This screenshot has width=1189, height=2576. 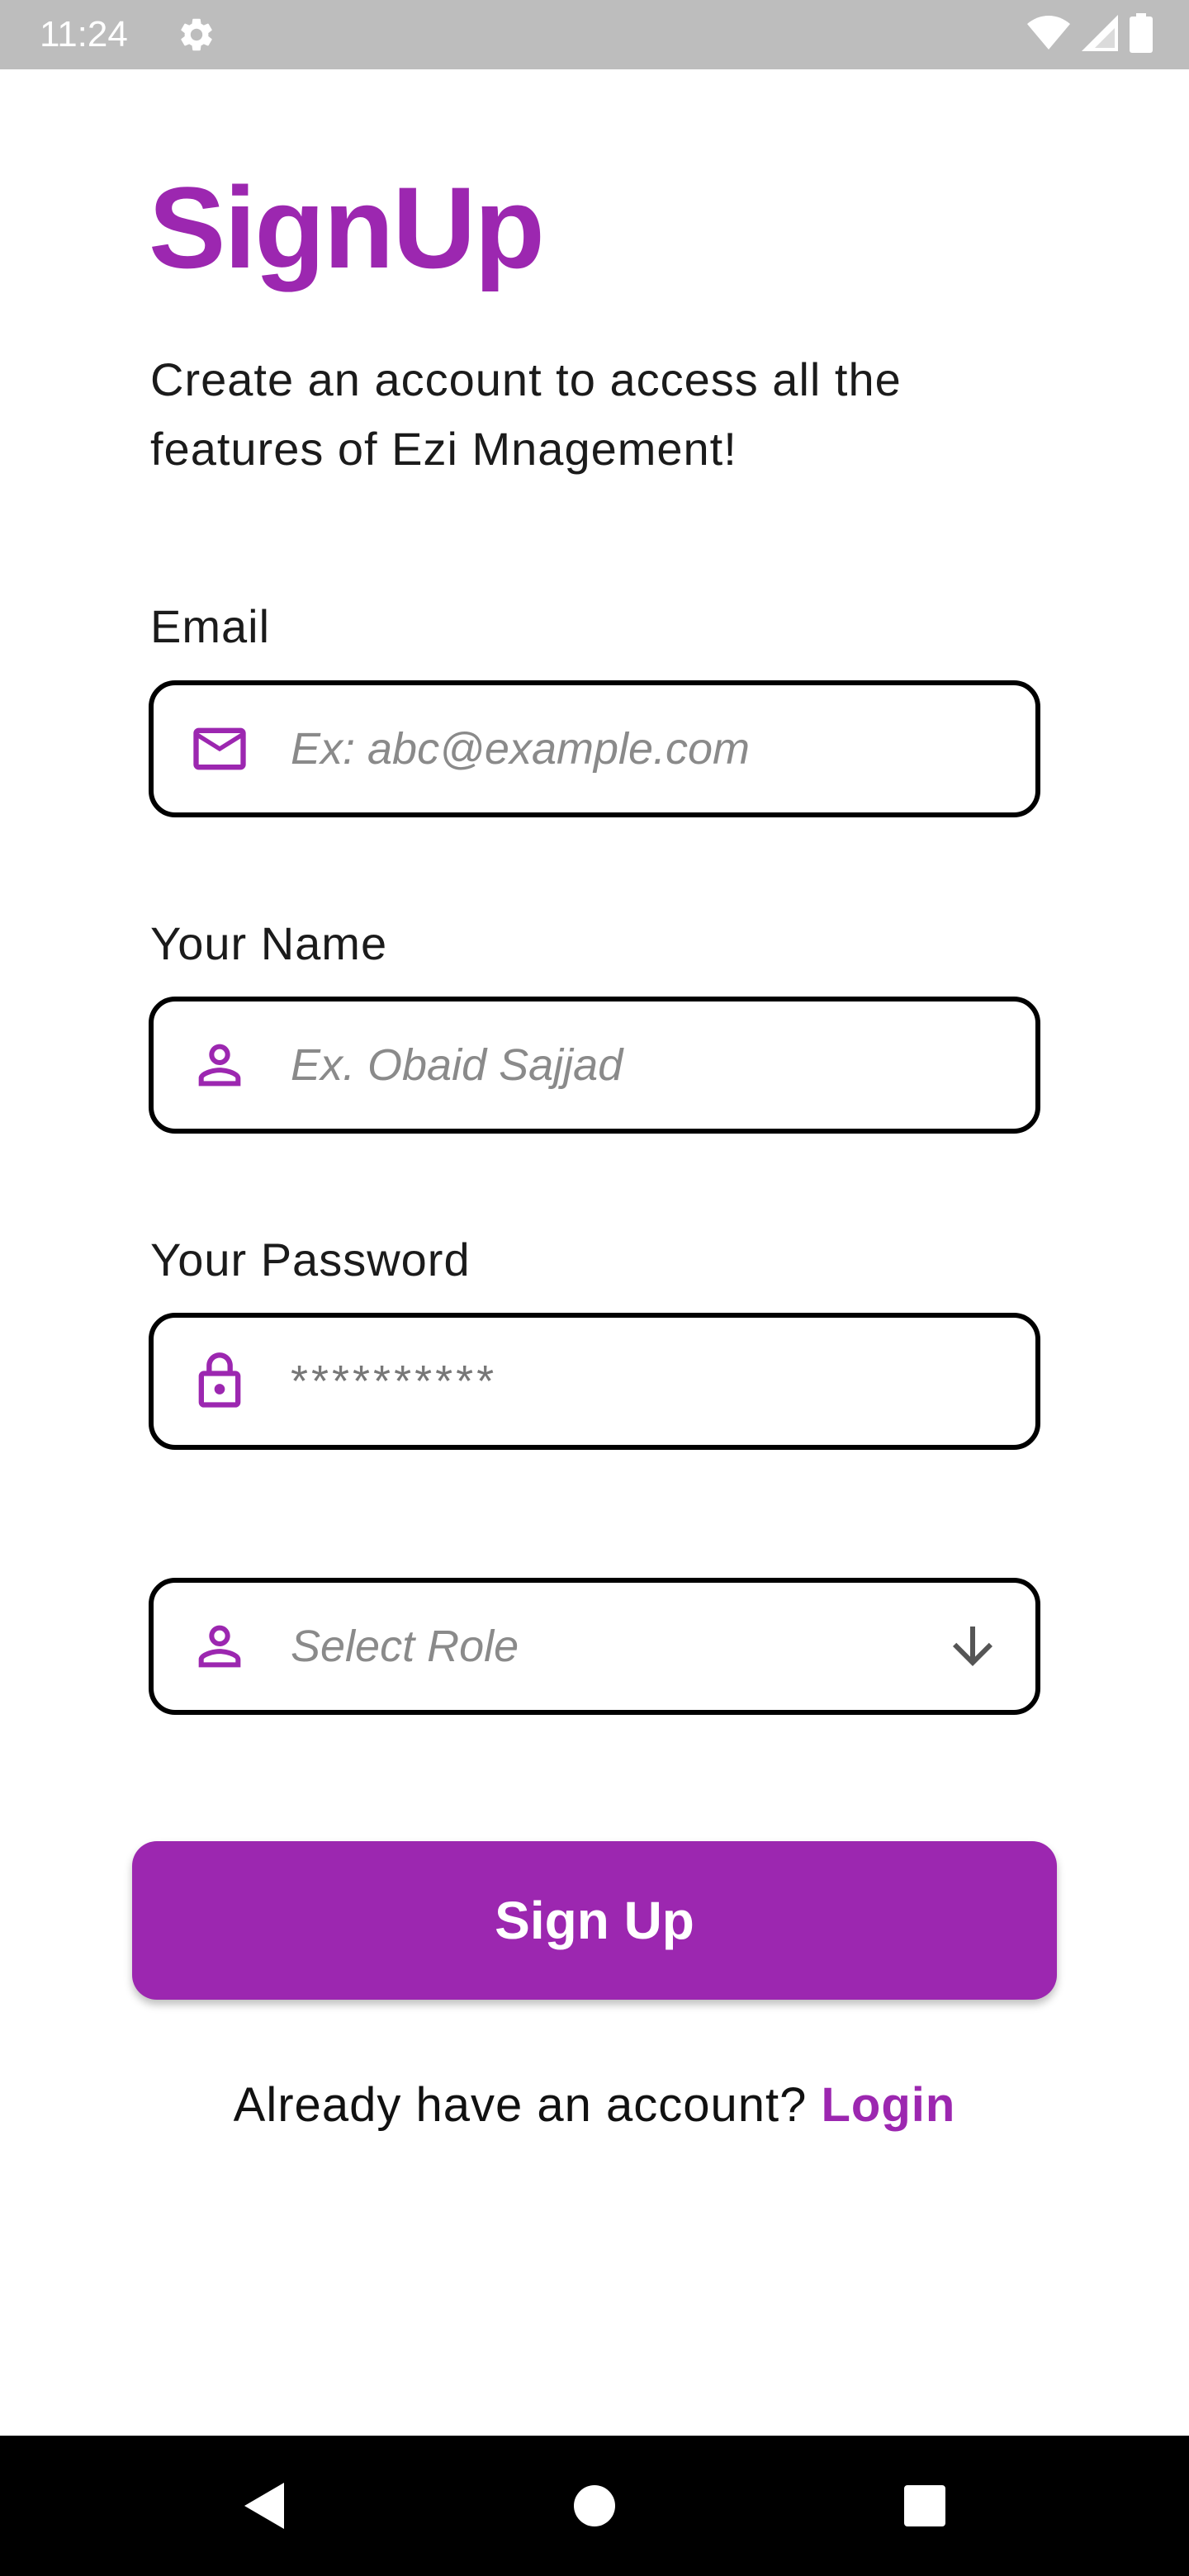 I want to click on password-input, so click(x=604, y=1381).